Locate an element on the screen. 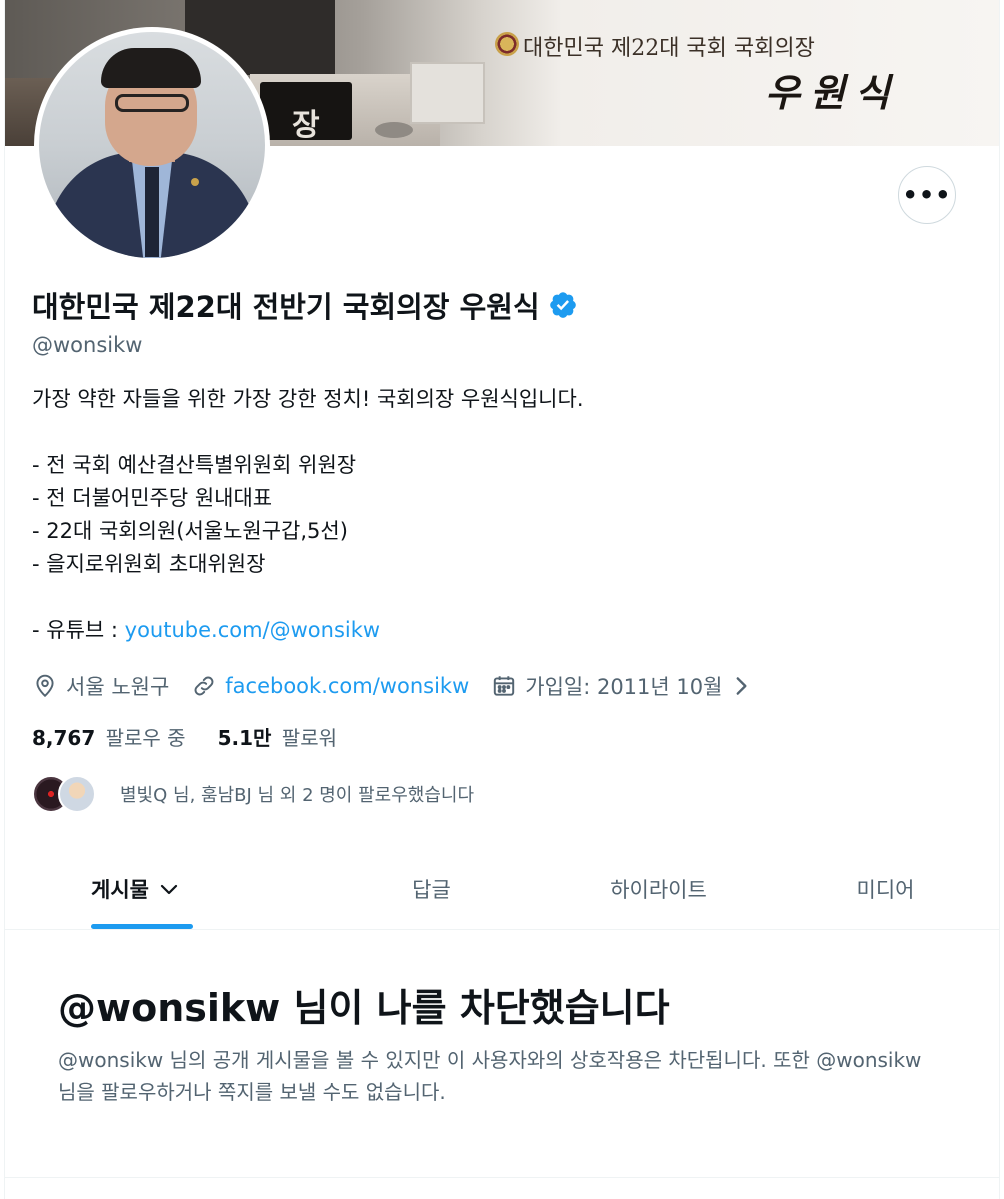  profile-avatar is located at coordinates (152, 145).